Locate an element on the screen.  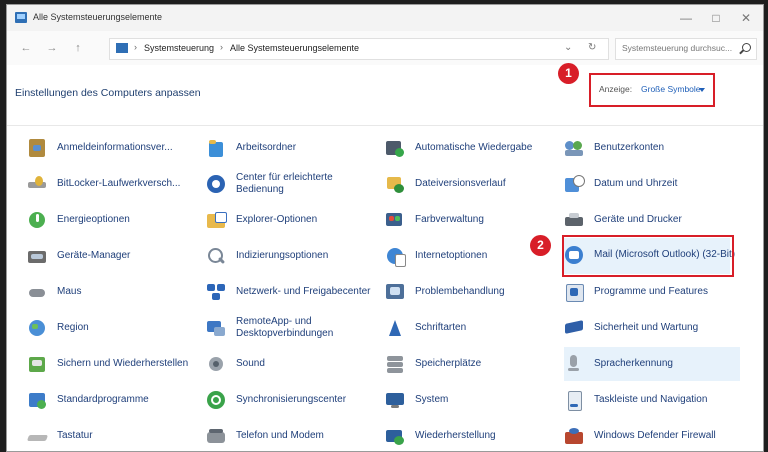
item-system: System is located at coordinates (471, 400).